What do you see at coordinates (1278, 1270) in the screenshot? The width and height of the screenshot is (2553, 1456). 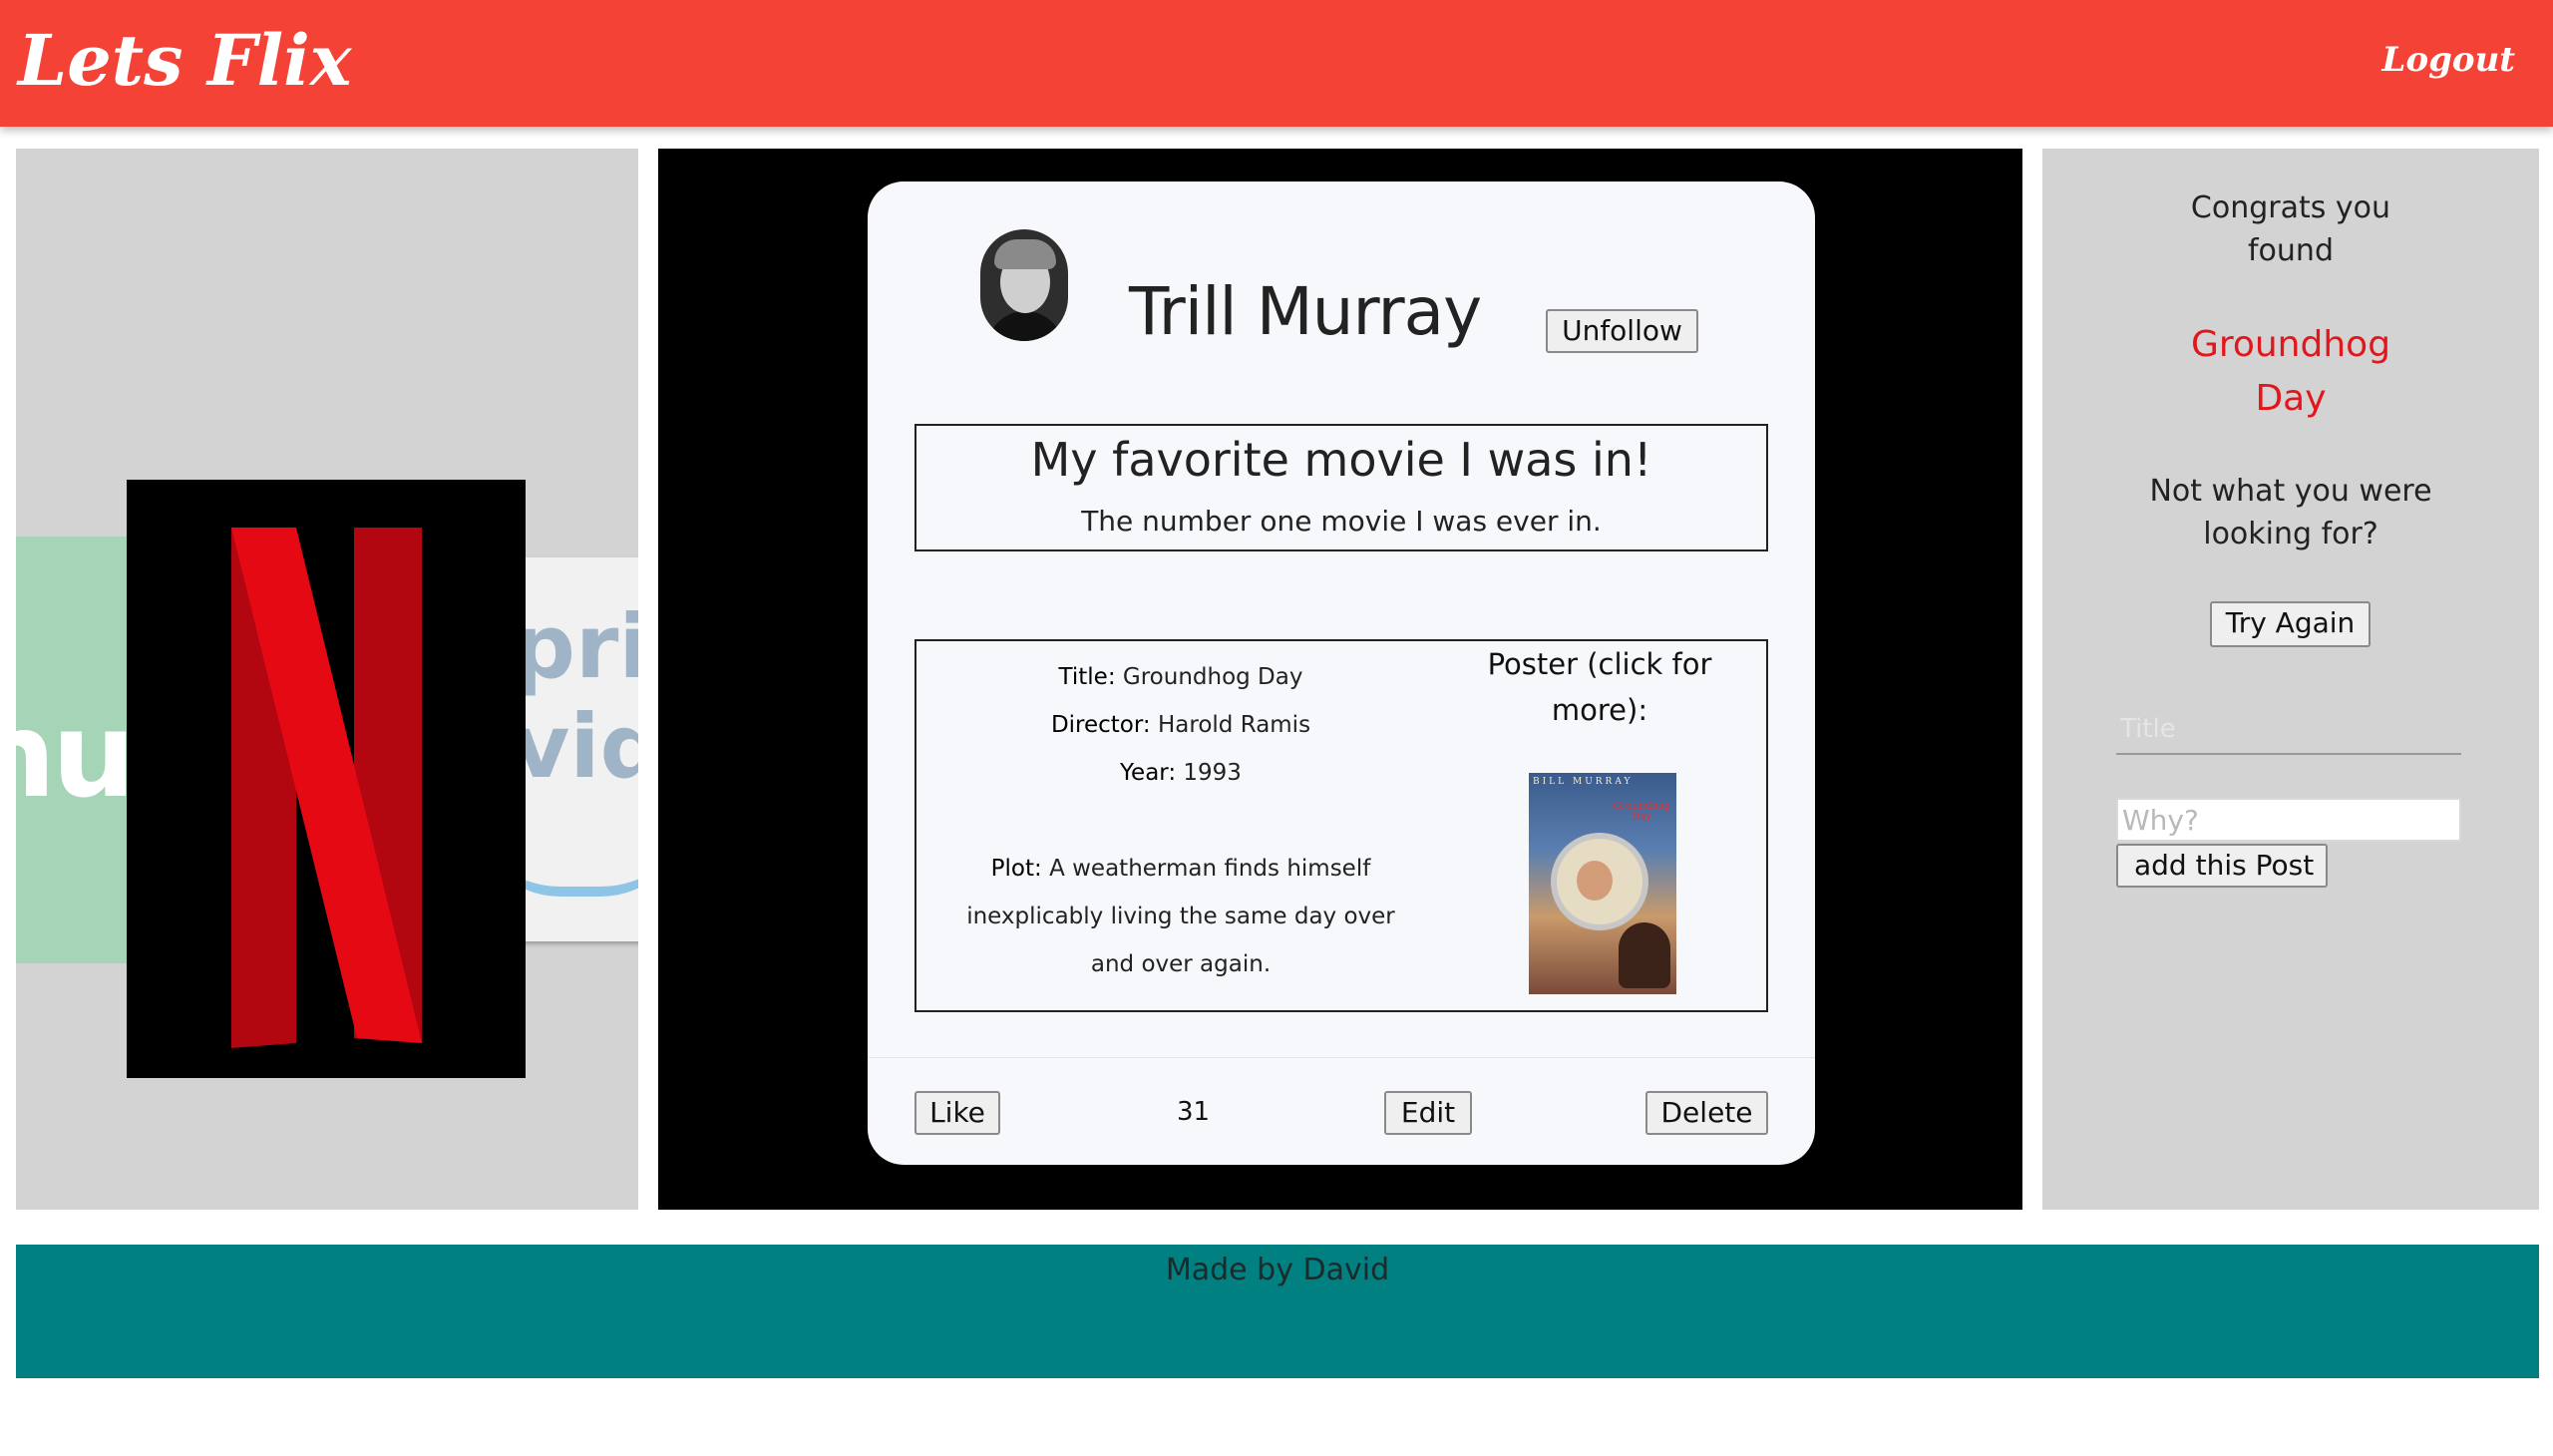 I see `footer-credit: Made by David` at bounding box center [1278, 1270].